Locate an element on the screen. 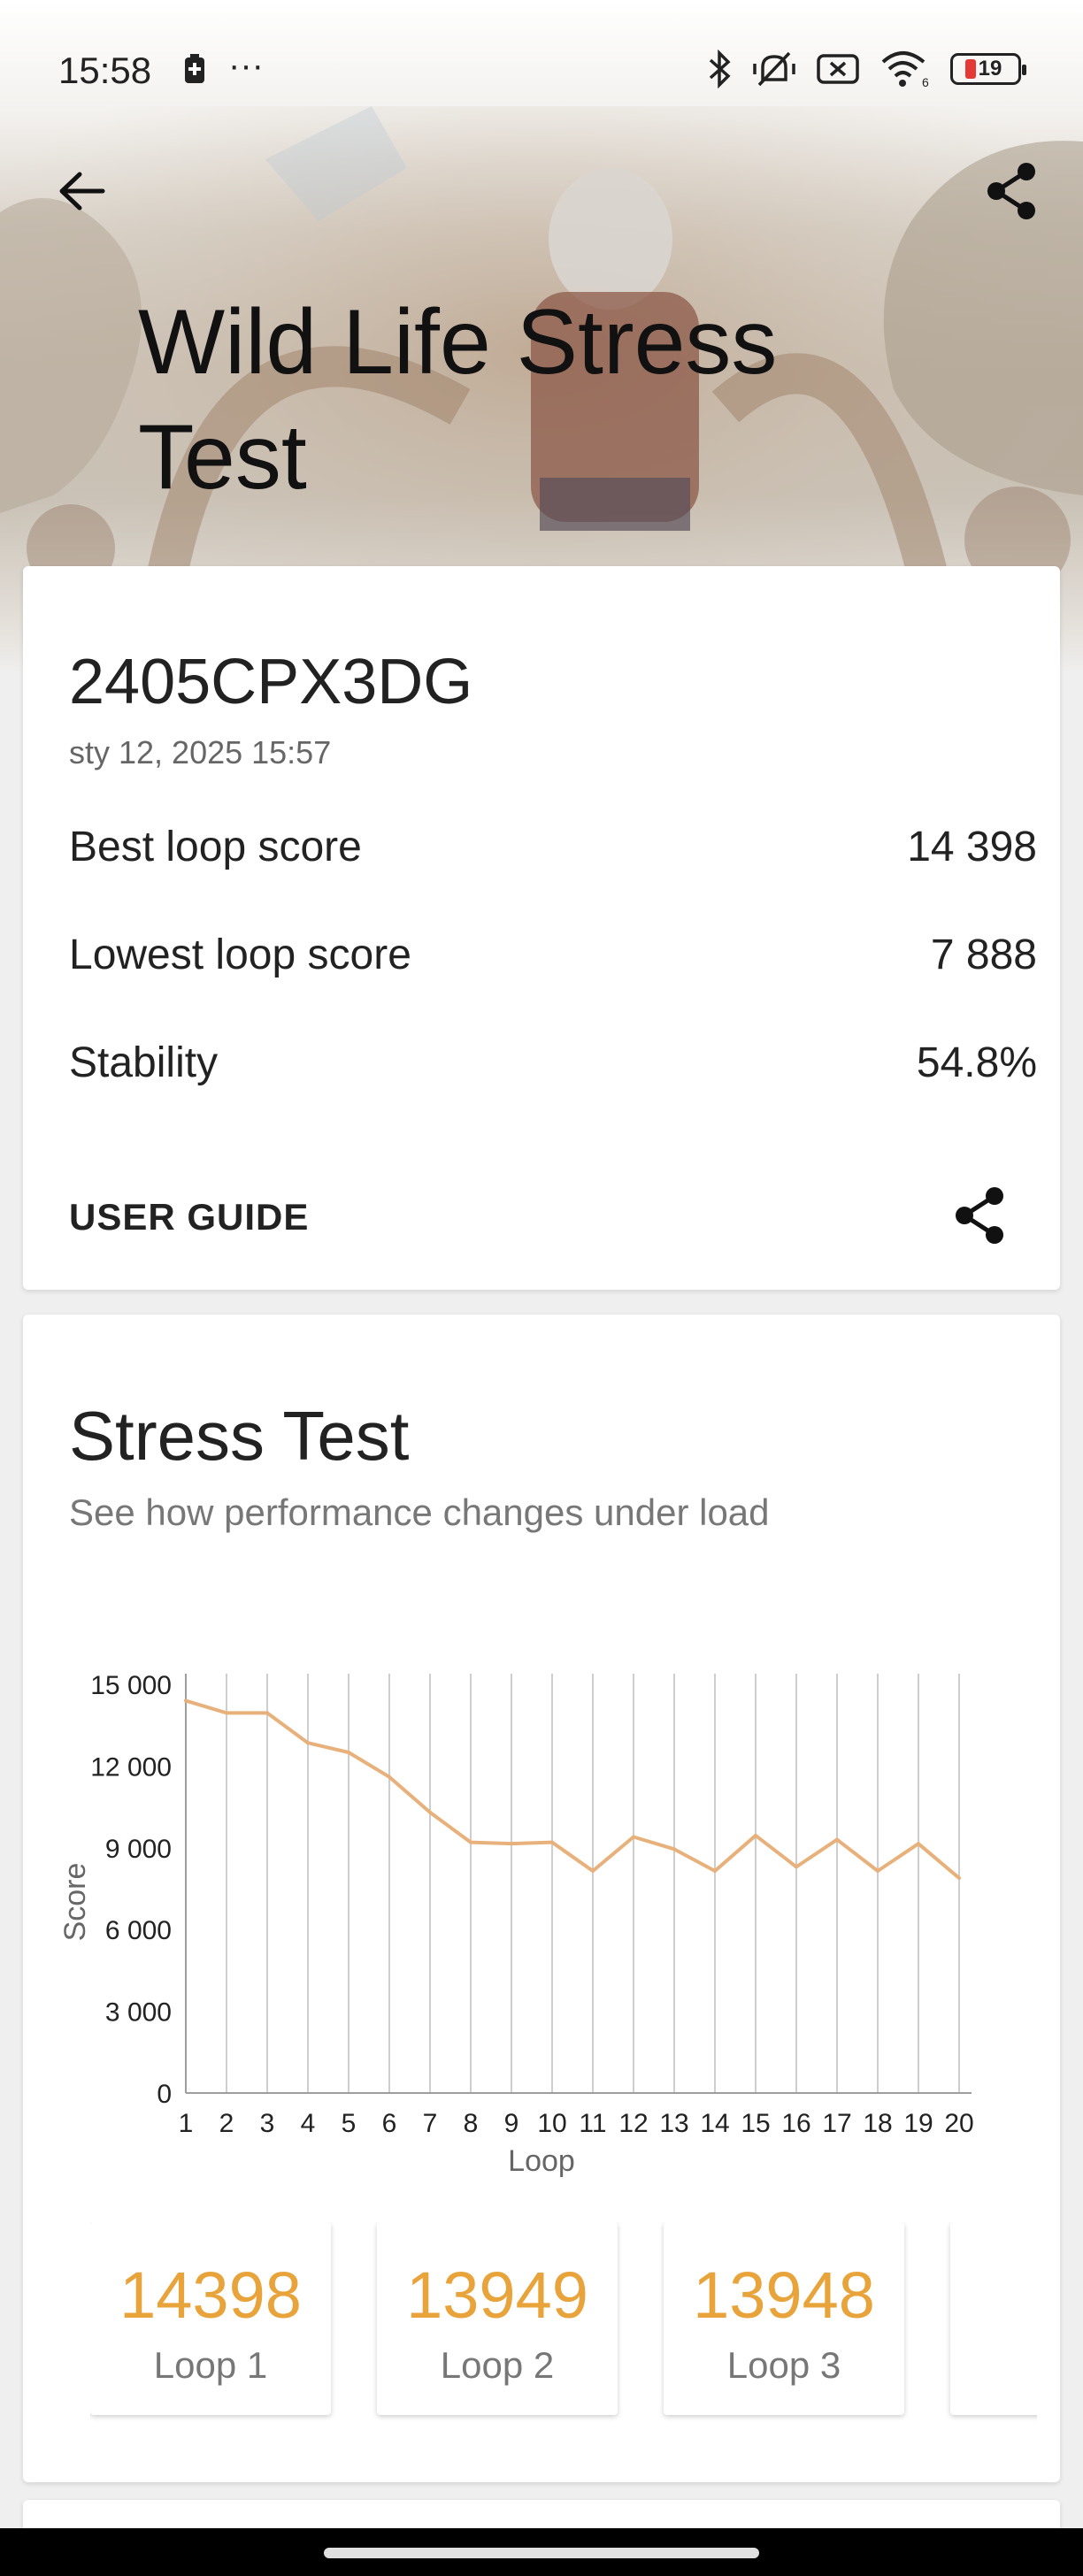  metric-label: Lowest loop score is located at coordinates (240, 955).